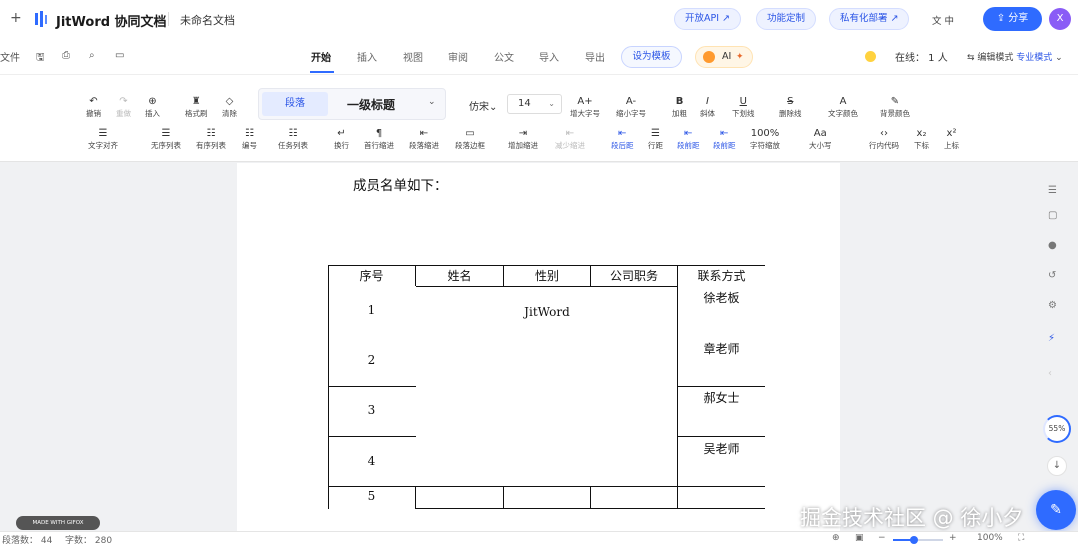 The width and height of the screenshot is (1078, 547). What do you see at coordinates (372, 386) in the screenshot?
I see `table-border` at bounding box center [372, 386].